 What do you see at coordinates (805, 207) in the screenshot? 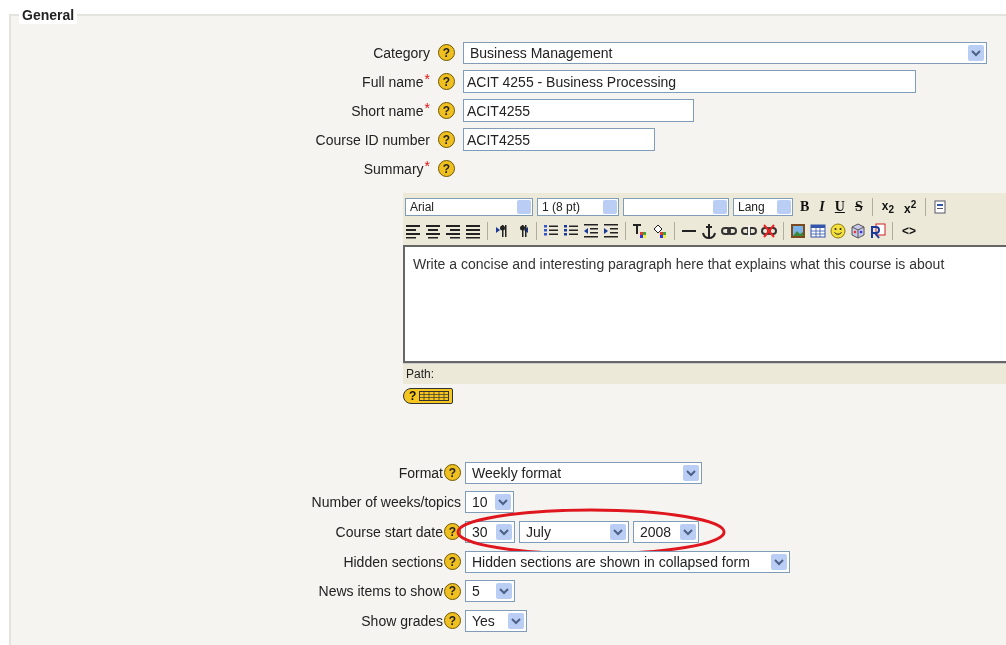
I see `format-button: B` at bounding box center [805, 207].